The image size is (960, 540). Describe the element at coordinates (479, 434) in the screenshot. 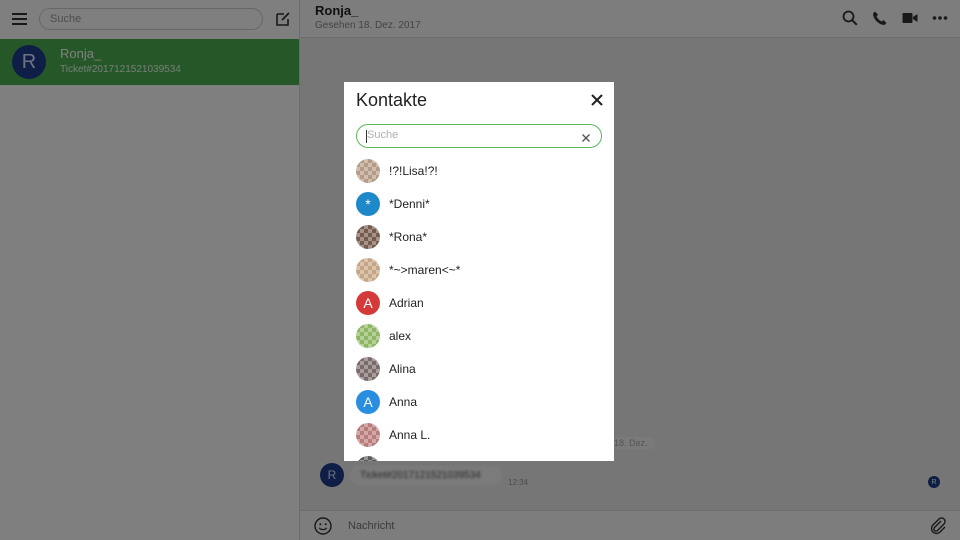

I see `contact-item: Anna L.` at that location.